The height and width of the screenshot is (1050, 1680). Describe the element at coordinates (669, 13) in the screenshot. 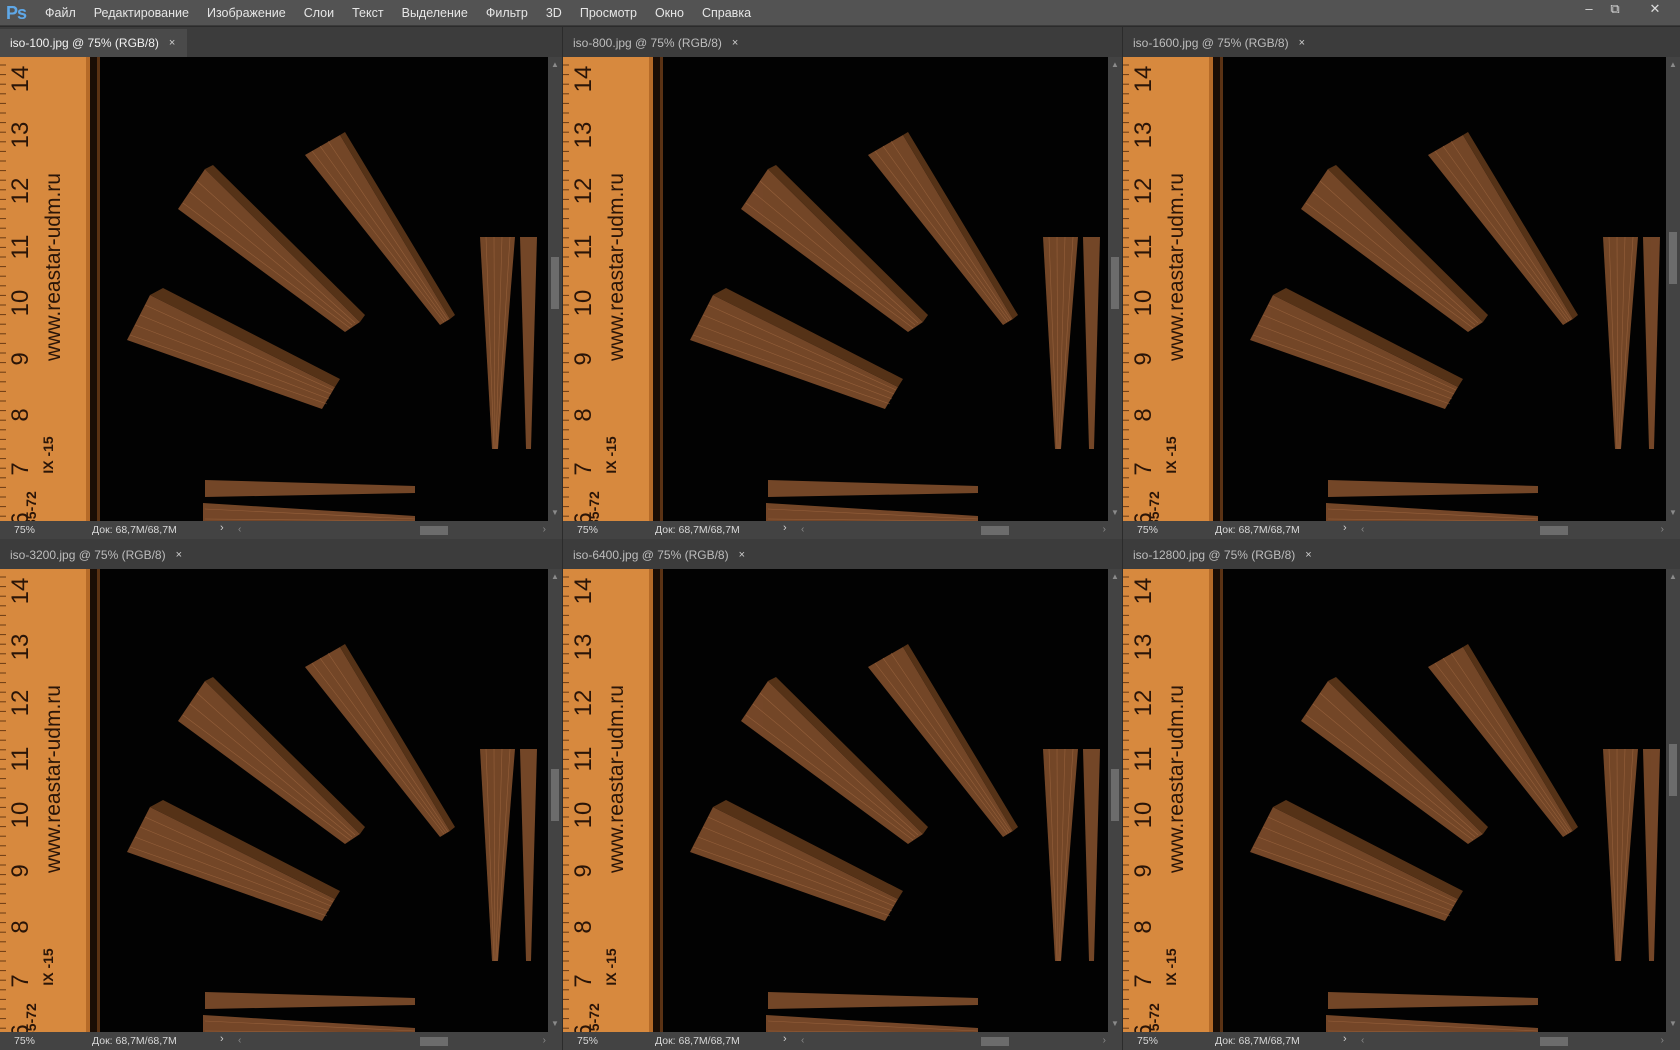

I see `menu-item-9: Окно` at that location.